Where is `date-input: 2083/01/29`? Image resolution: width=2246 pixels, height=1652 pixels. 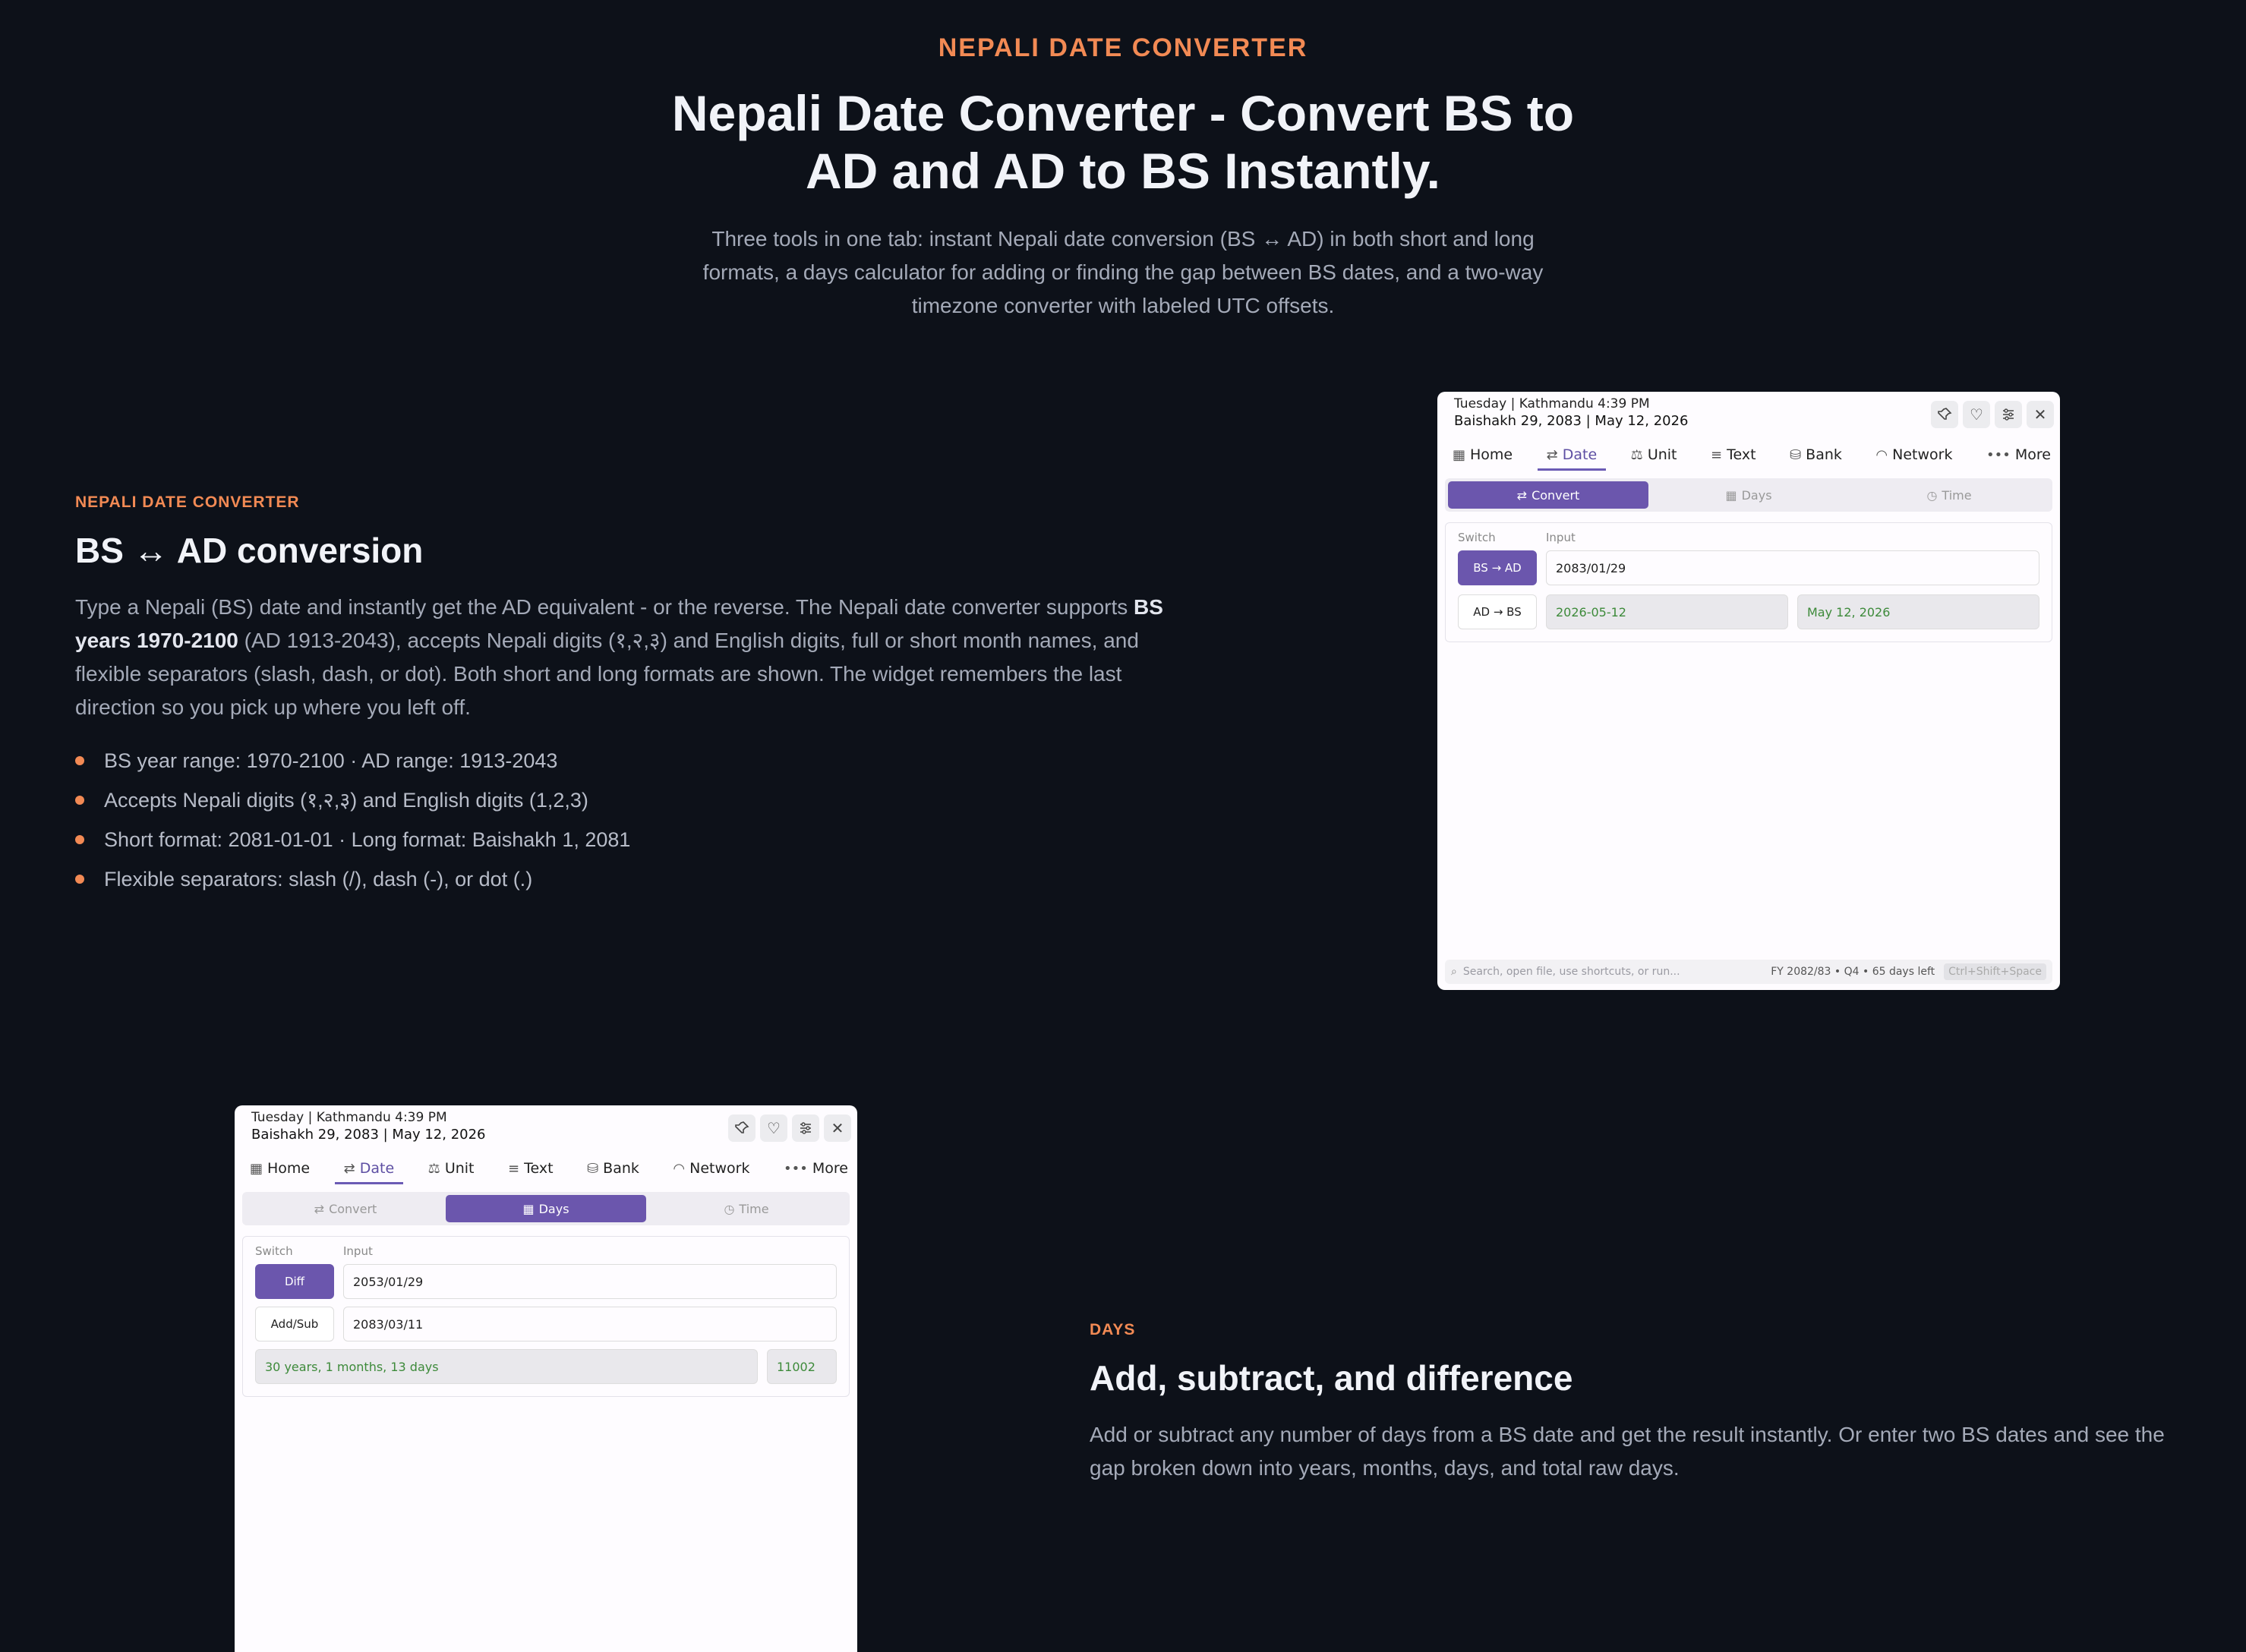
date-input: 2083/01/29 is located at coordinates (1792, 567).